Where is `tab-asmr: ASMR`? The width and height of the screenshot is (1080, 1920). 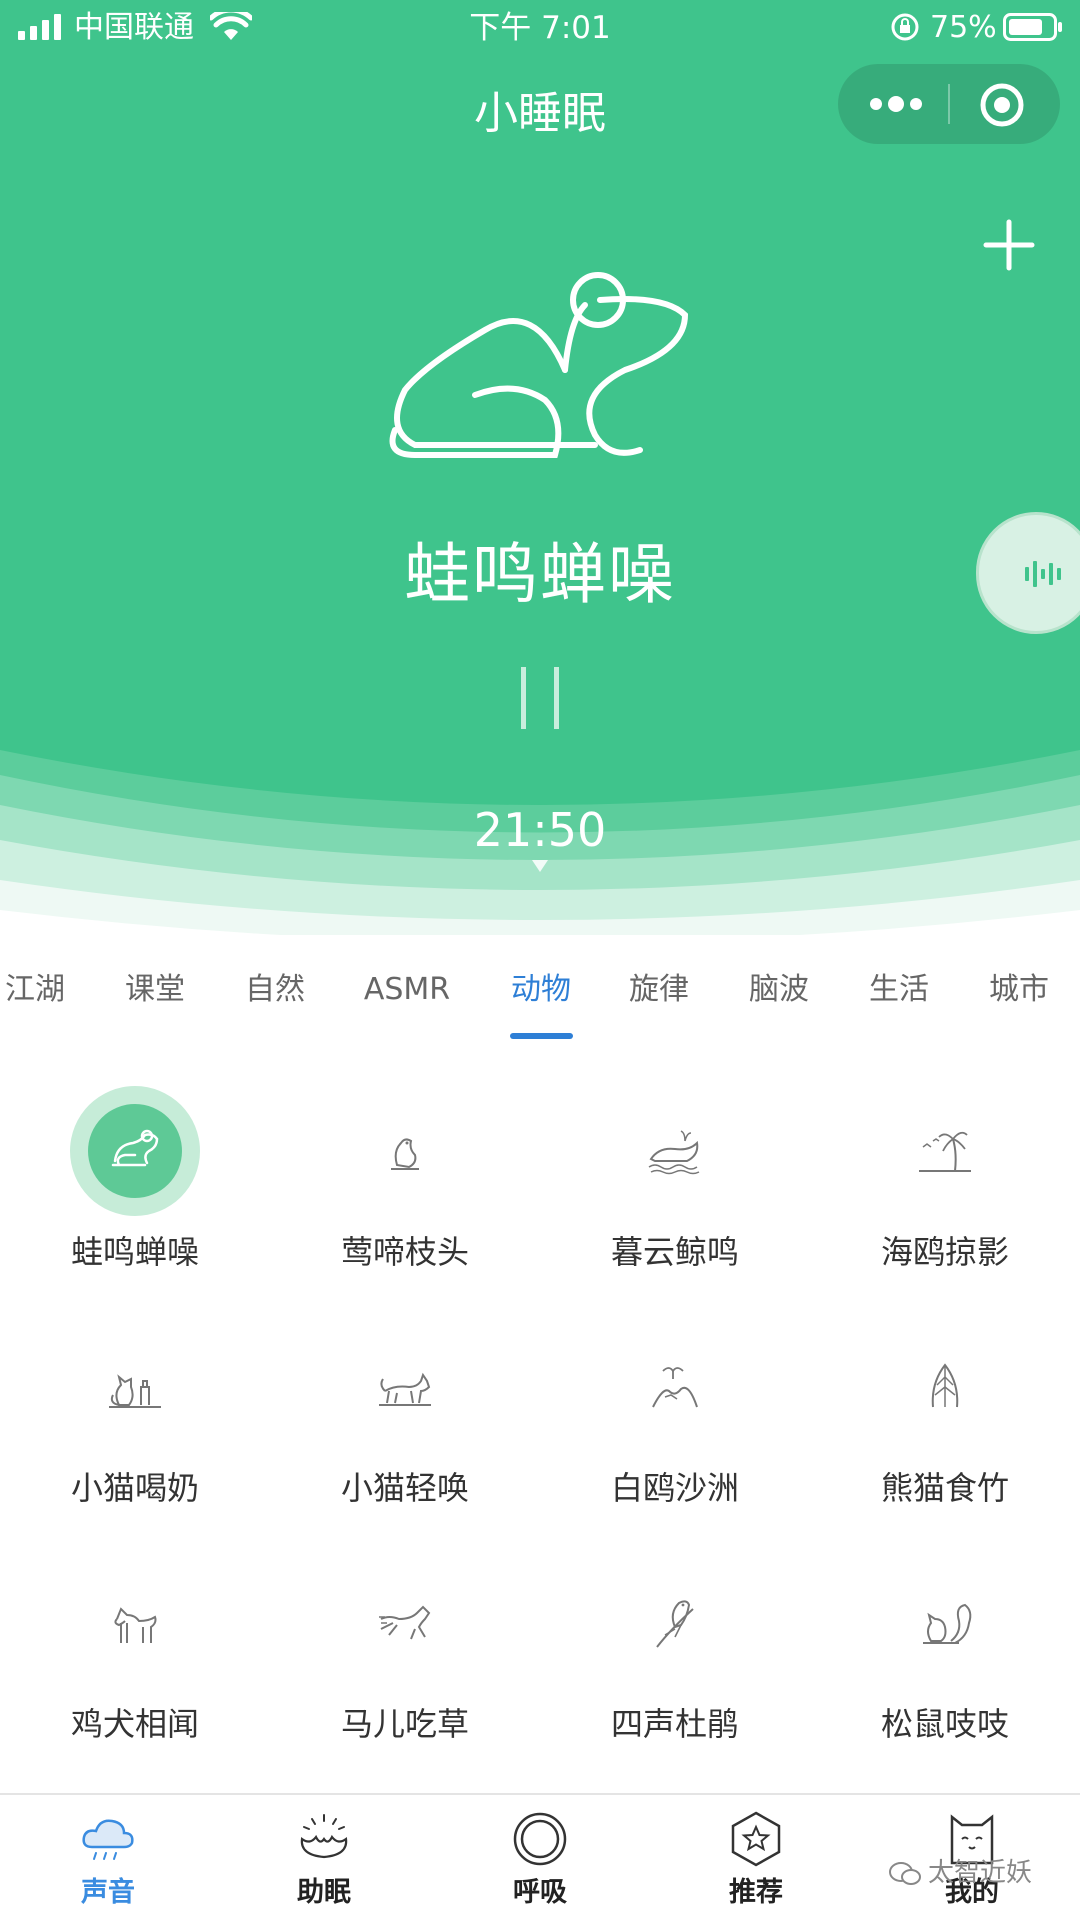
tab-asmr: ASMR is located at coordinates (407, 990).